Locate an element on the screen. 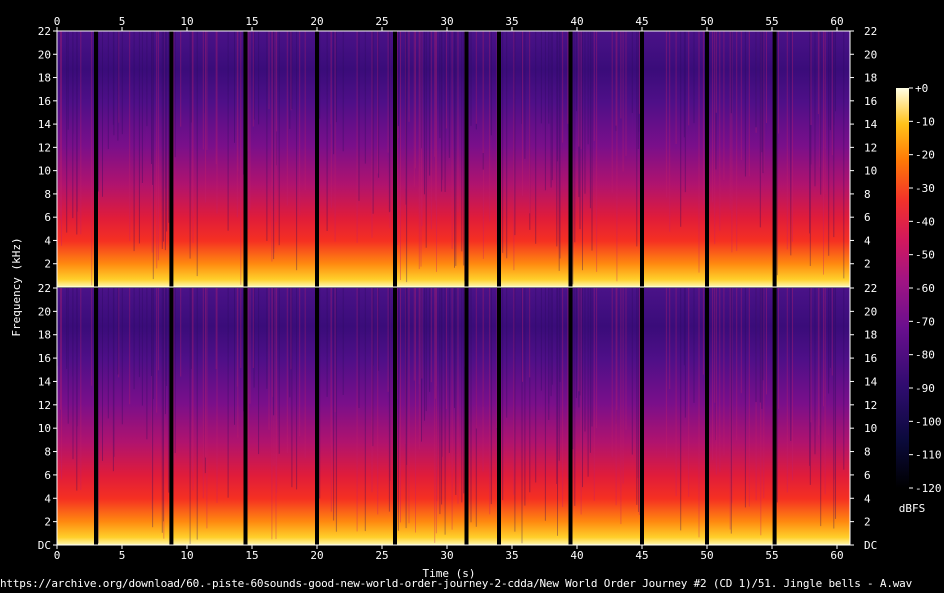 The width and height of the screenshot is (944, 593). x-tick-label-bottom: 30 is located at coordinates (446, 555).